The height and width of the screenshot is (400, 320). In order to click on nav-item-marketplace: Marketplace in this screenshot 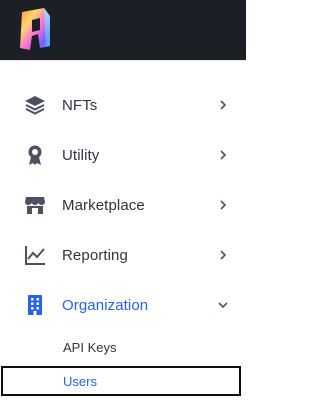, I will do `click(123, 205)`.